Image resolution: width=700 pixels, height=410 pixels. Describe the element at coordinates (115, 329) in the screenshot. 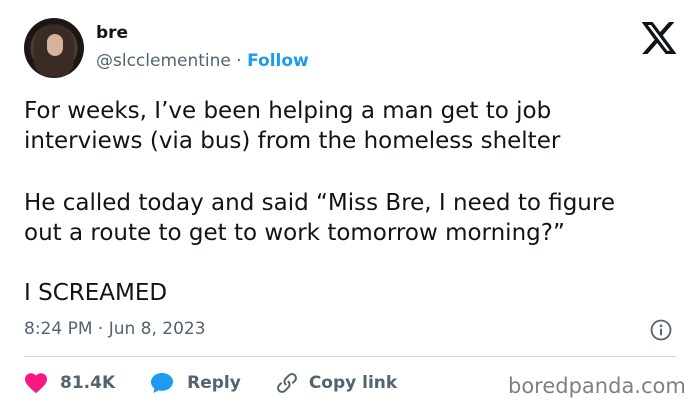

I see `tweet-timestamp: 8:24 PM · Jun 8, 2023` at that location.